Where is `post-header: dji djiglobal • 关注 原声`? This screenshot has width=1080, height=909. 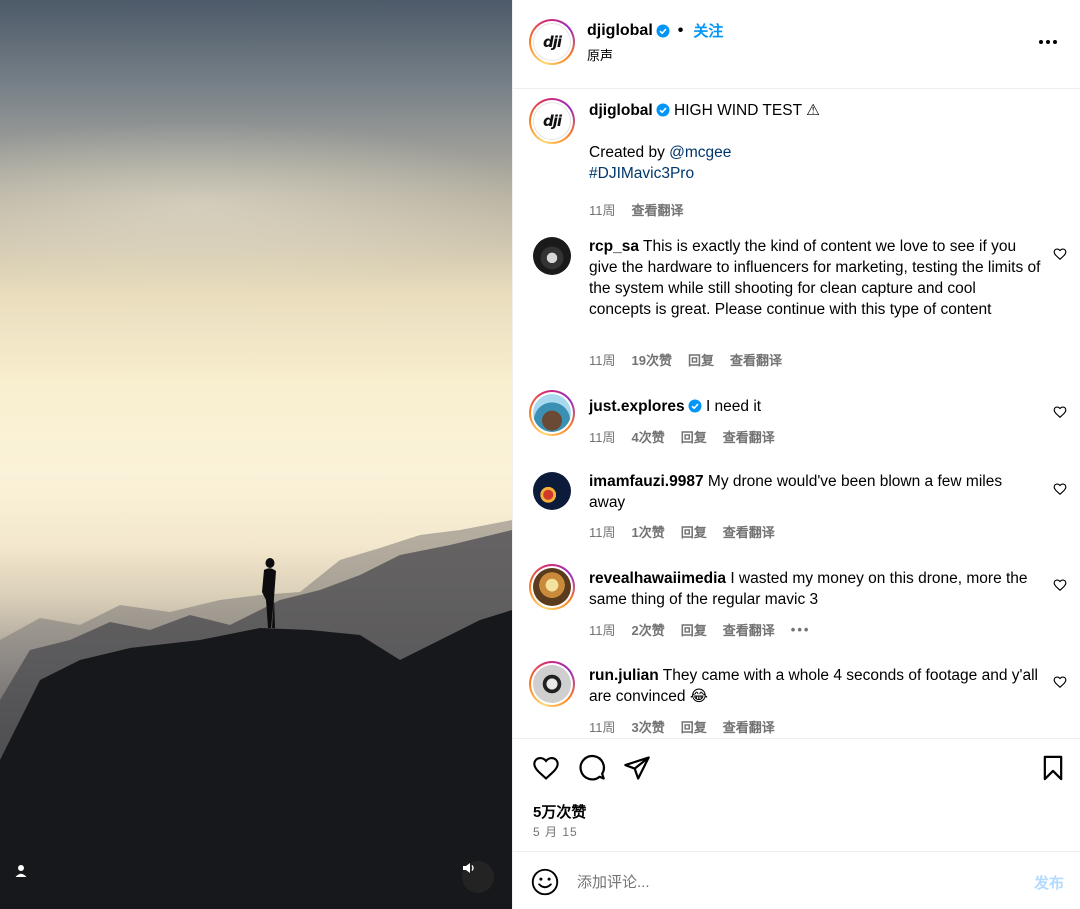
post-header: dji djiglobal • 关注 原声 is located at coordinates (796, 44).